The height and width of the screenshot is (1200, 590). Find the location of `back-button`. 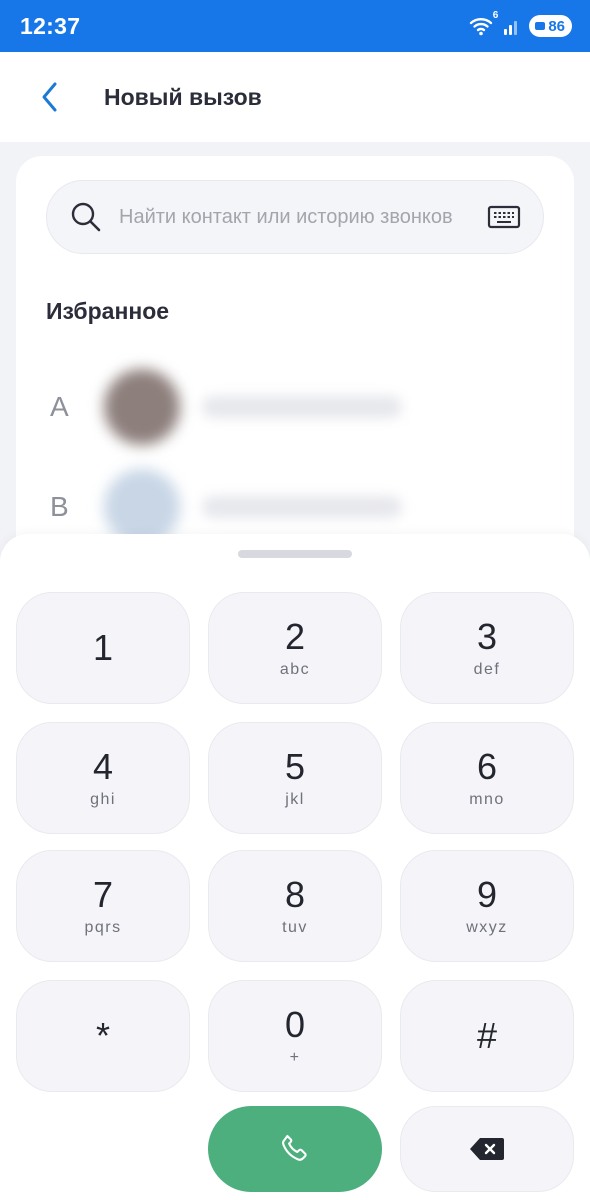

back-button is located at coordinates (50, 97).